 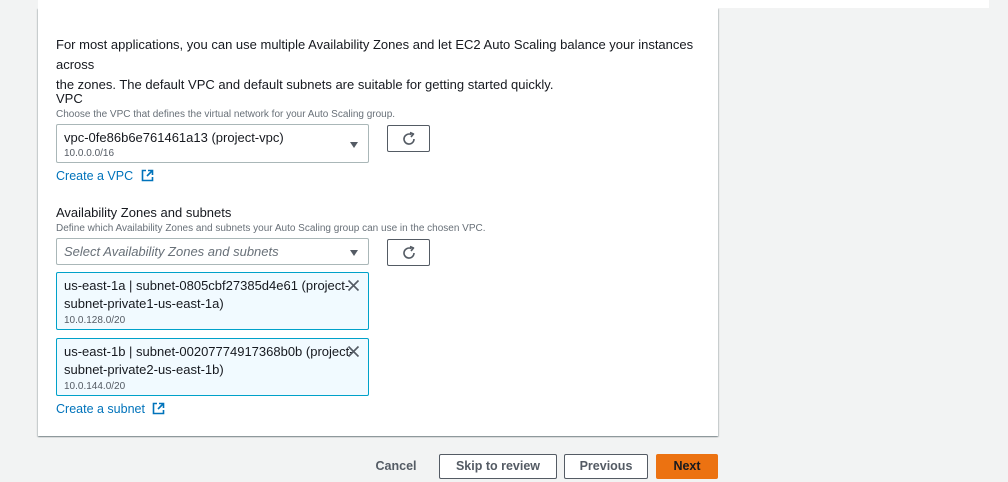 What do you see at coordinates (144, 212) in the screenshot?
I see `subnets-label: Availability Zones and subnets` at bounding box center [144, 212].